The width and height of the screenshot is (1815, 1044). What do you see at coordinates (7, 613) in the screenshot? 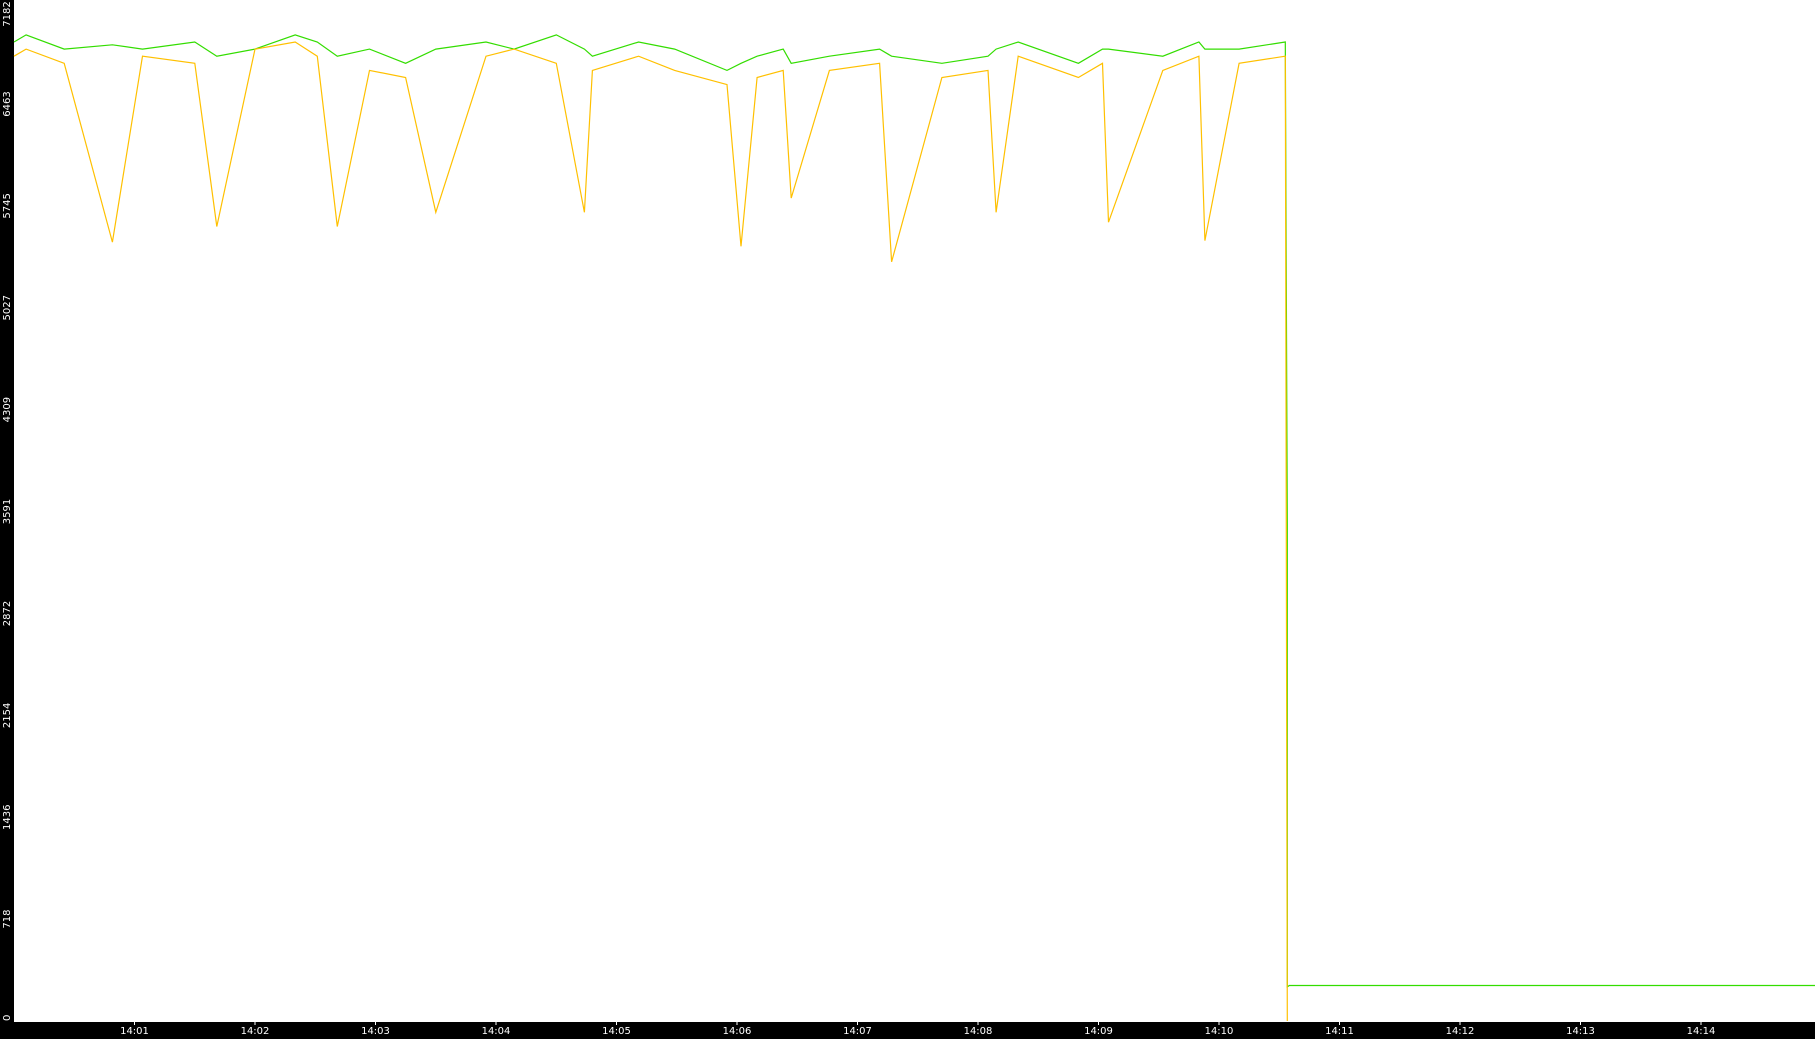
I see `y-tick-label: 2872` at bounding box center [7, 613].